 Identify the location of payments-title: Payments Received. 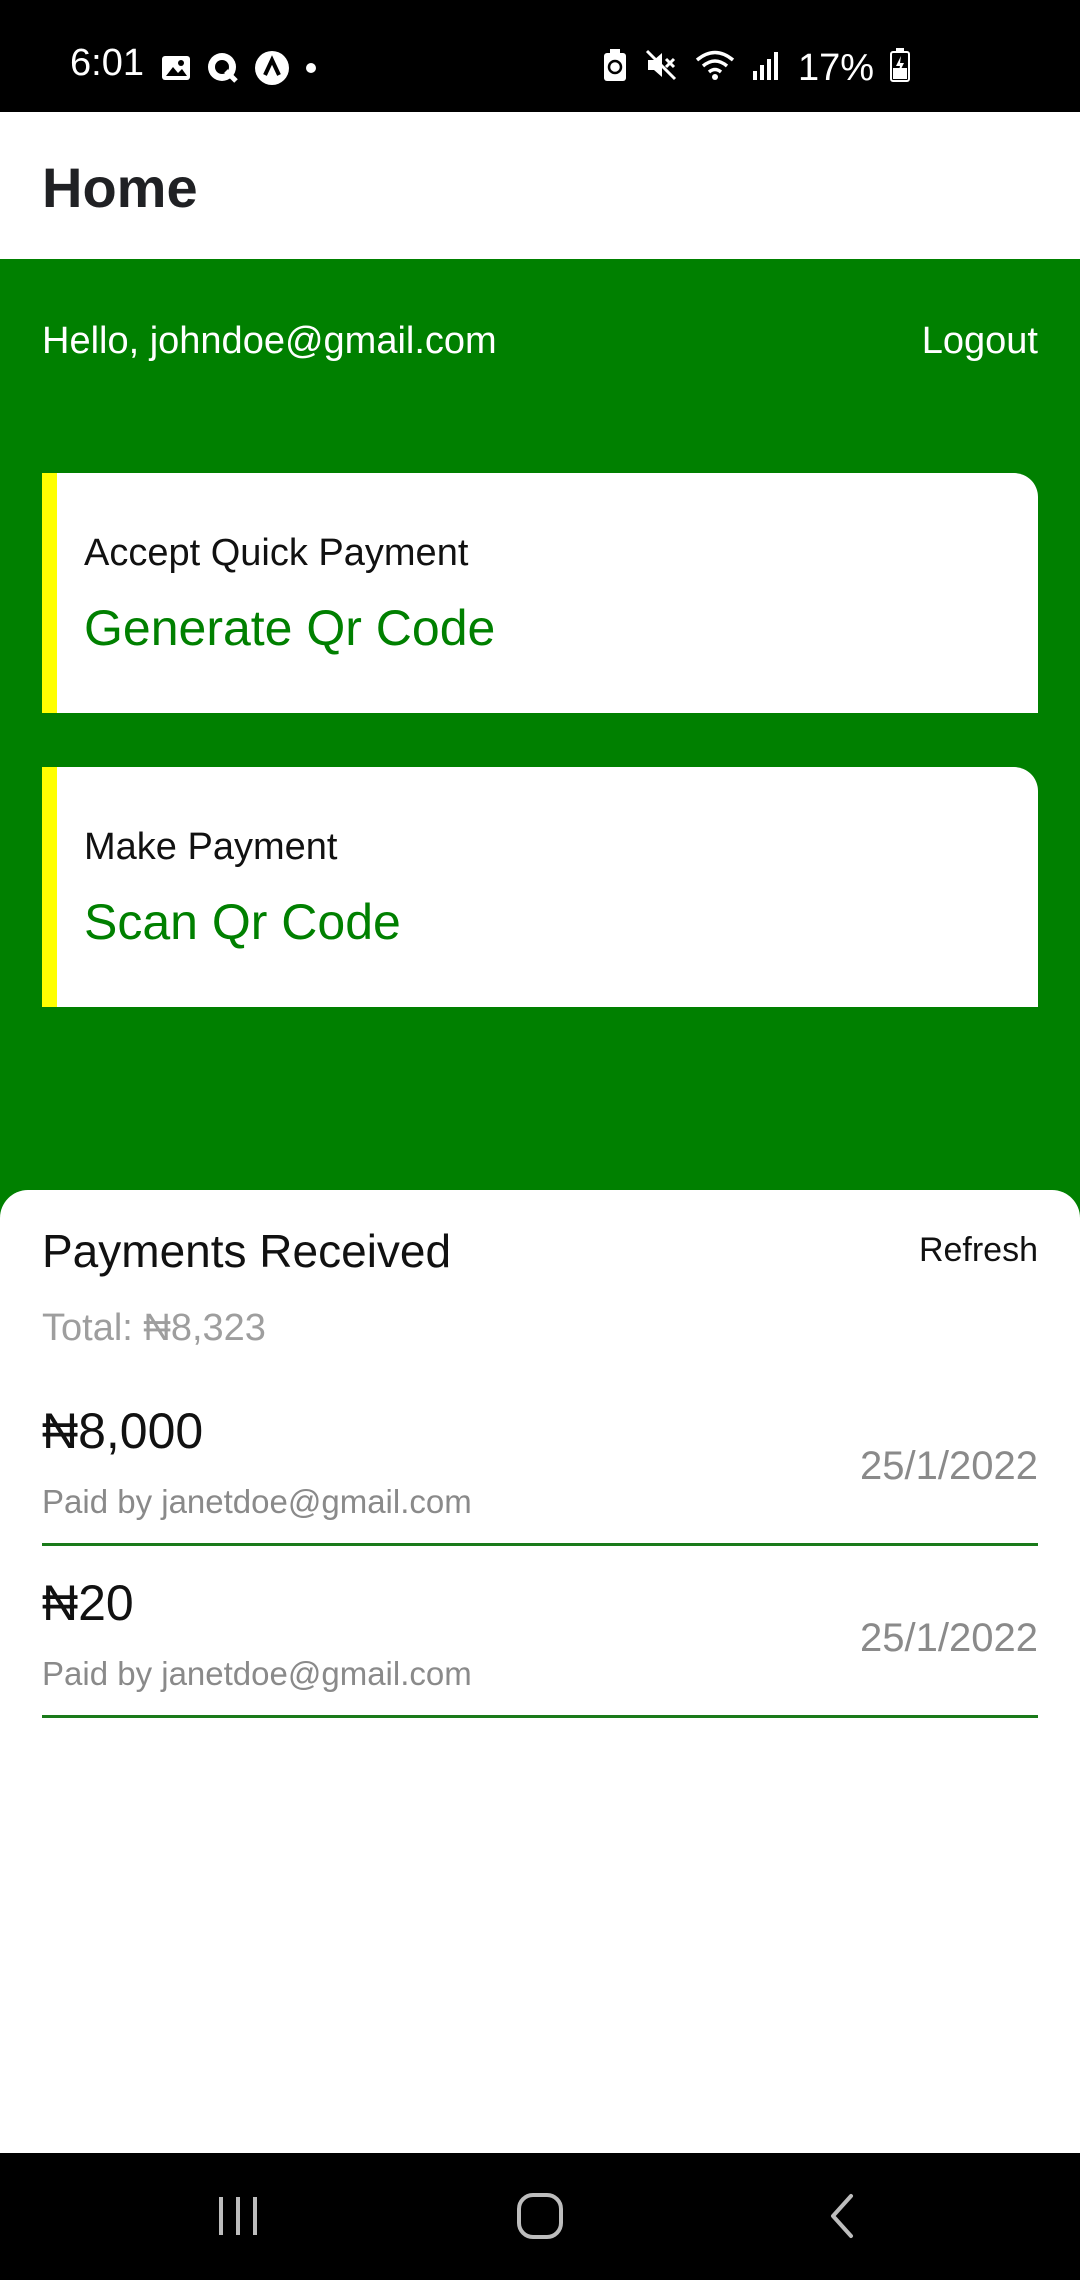
(247, 1251).